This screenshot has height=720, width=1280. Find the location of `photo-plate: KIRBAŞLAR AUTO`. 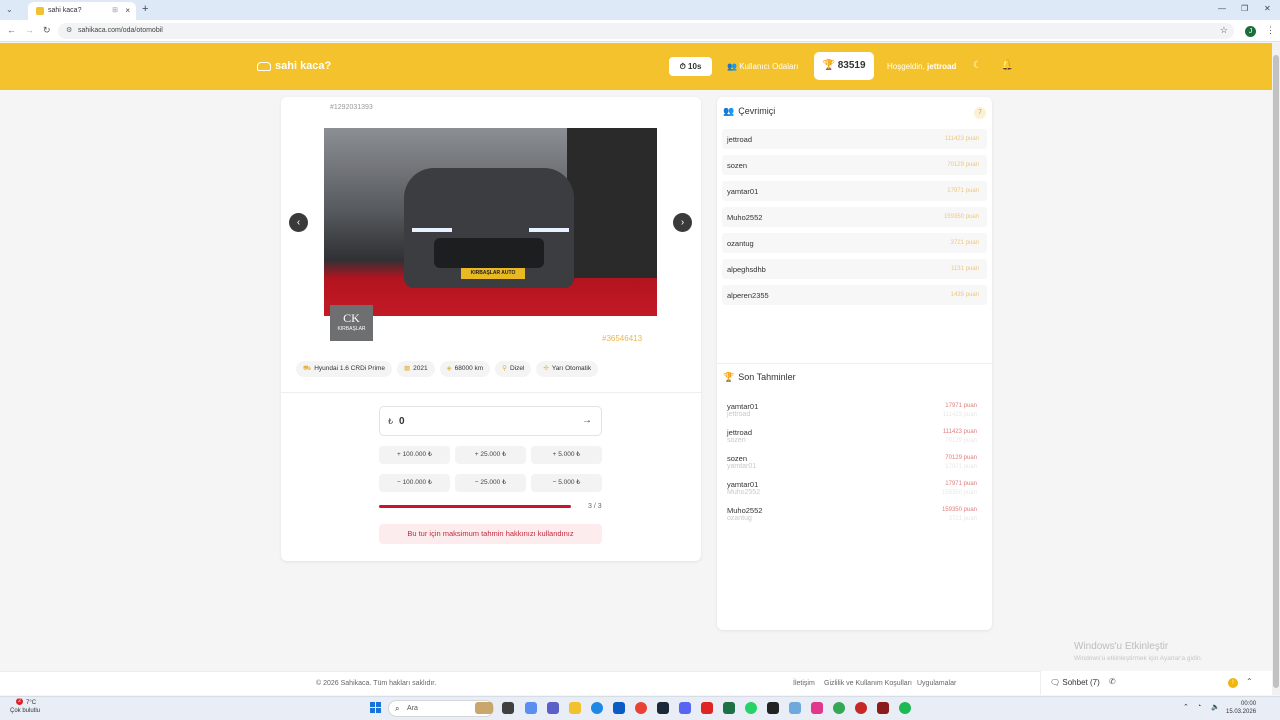

photo-plate: KIRBAŞLAR AUTO is located at coordinates (493, 273).